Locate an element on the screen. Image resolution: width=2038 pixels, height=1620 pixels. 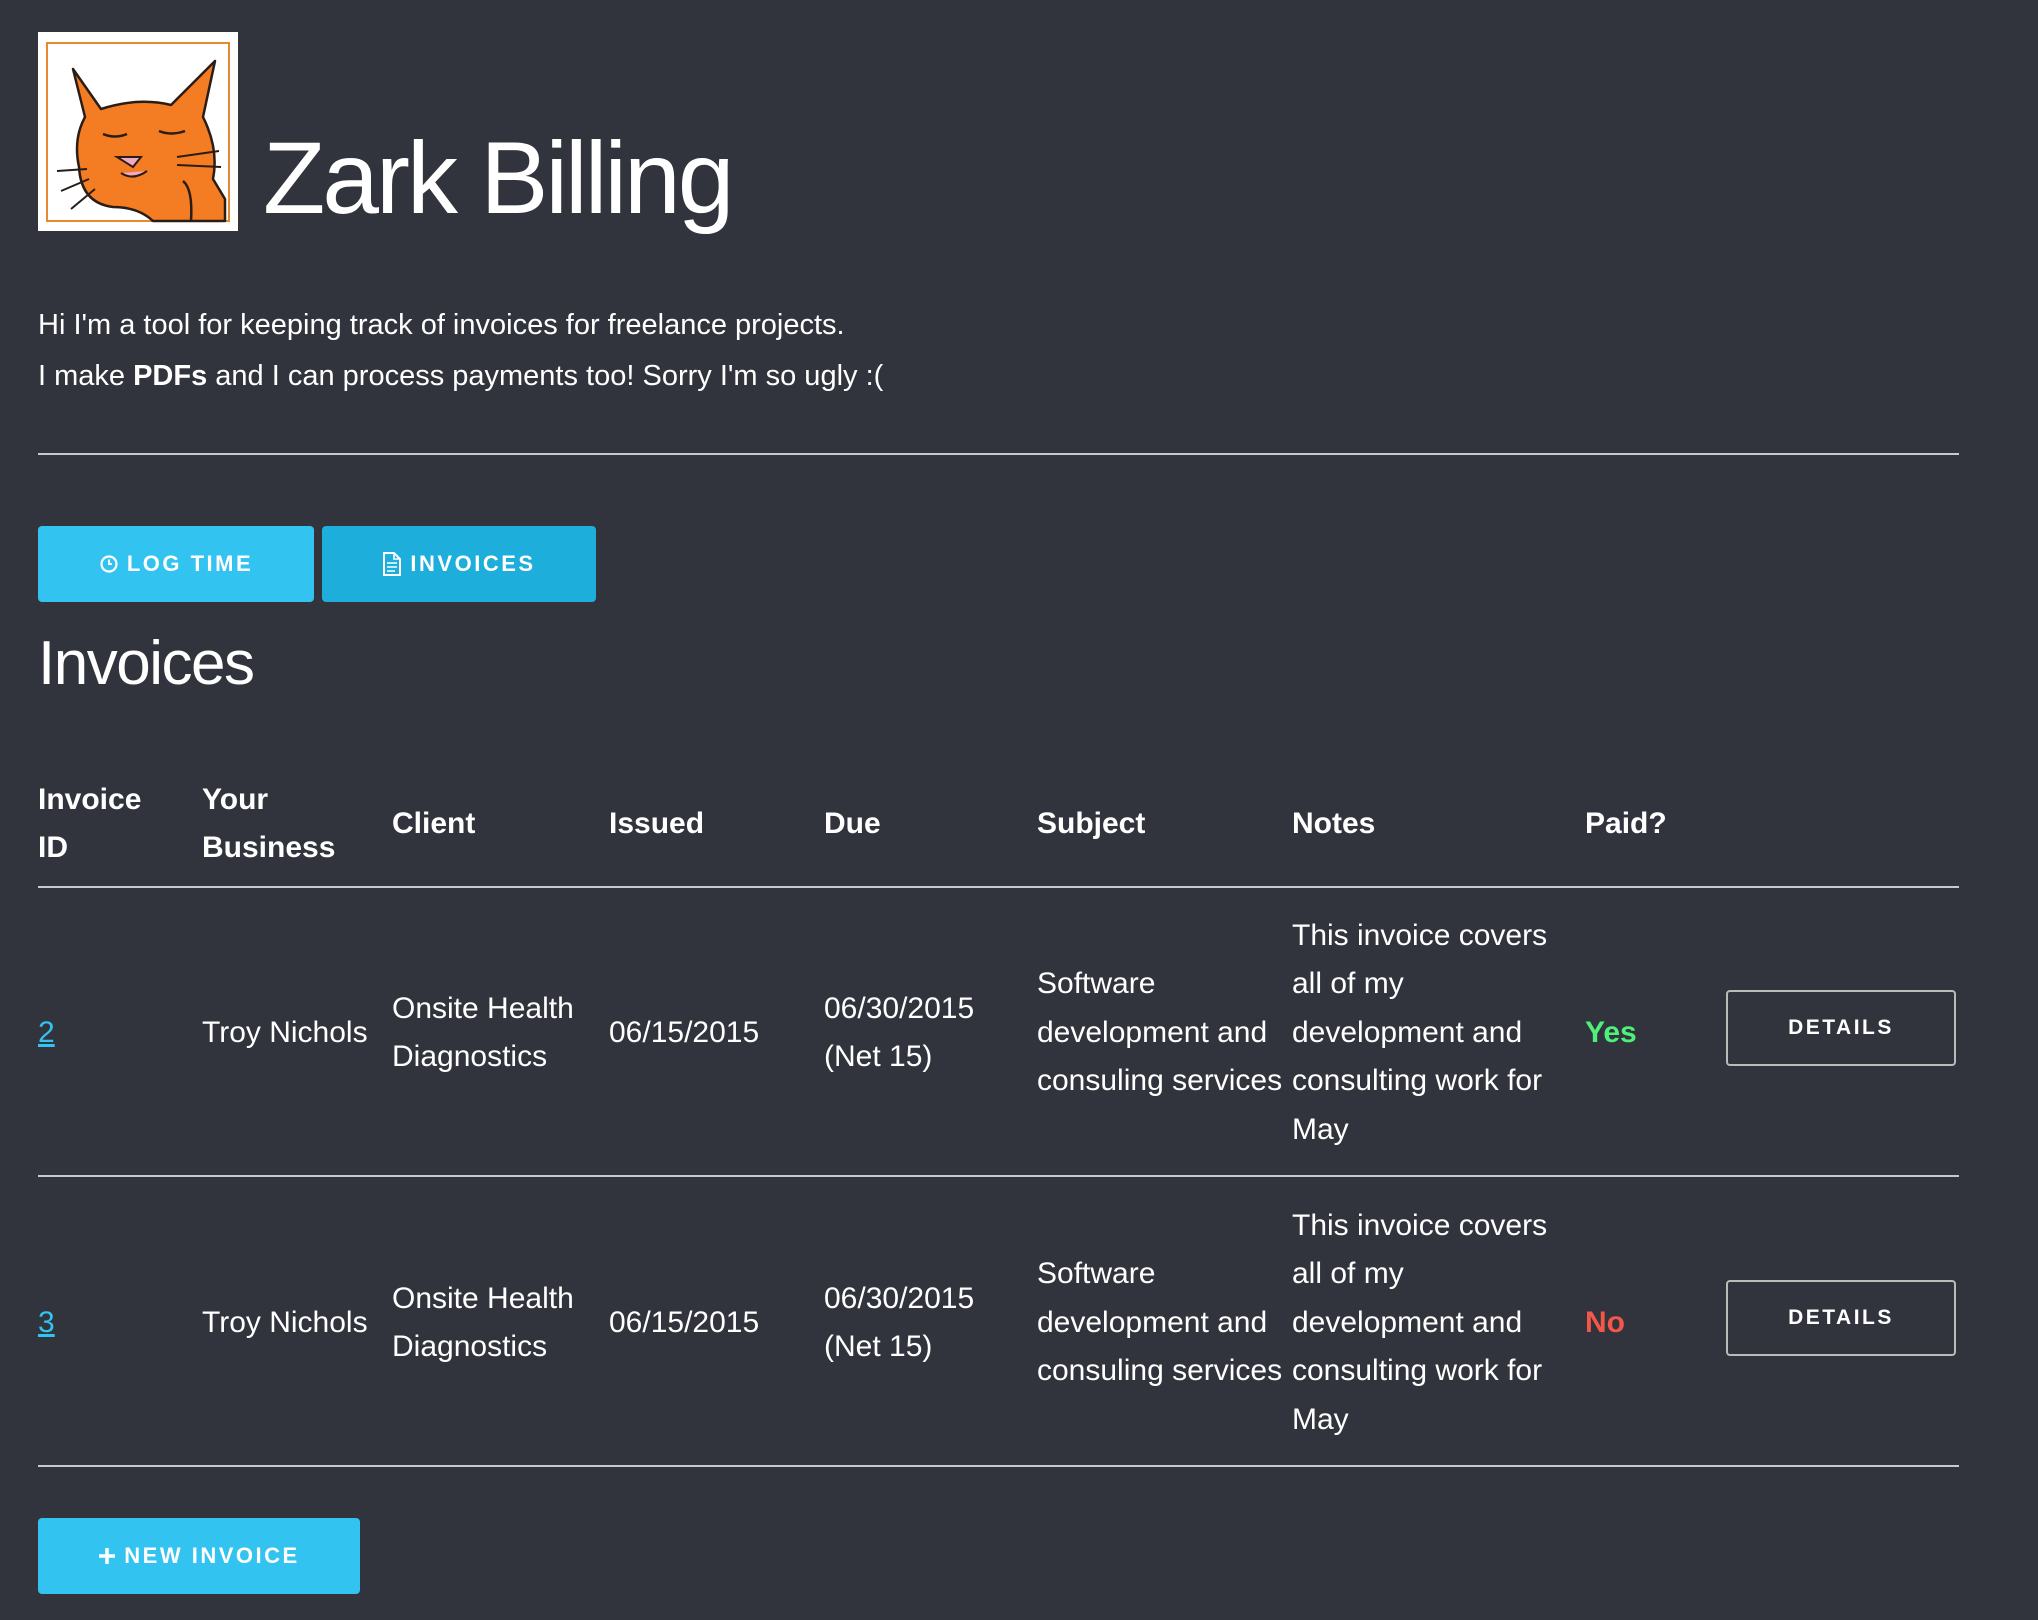
invoice-id-cell: 2 is located at coordinates (118, 1033).